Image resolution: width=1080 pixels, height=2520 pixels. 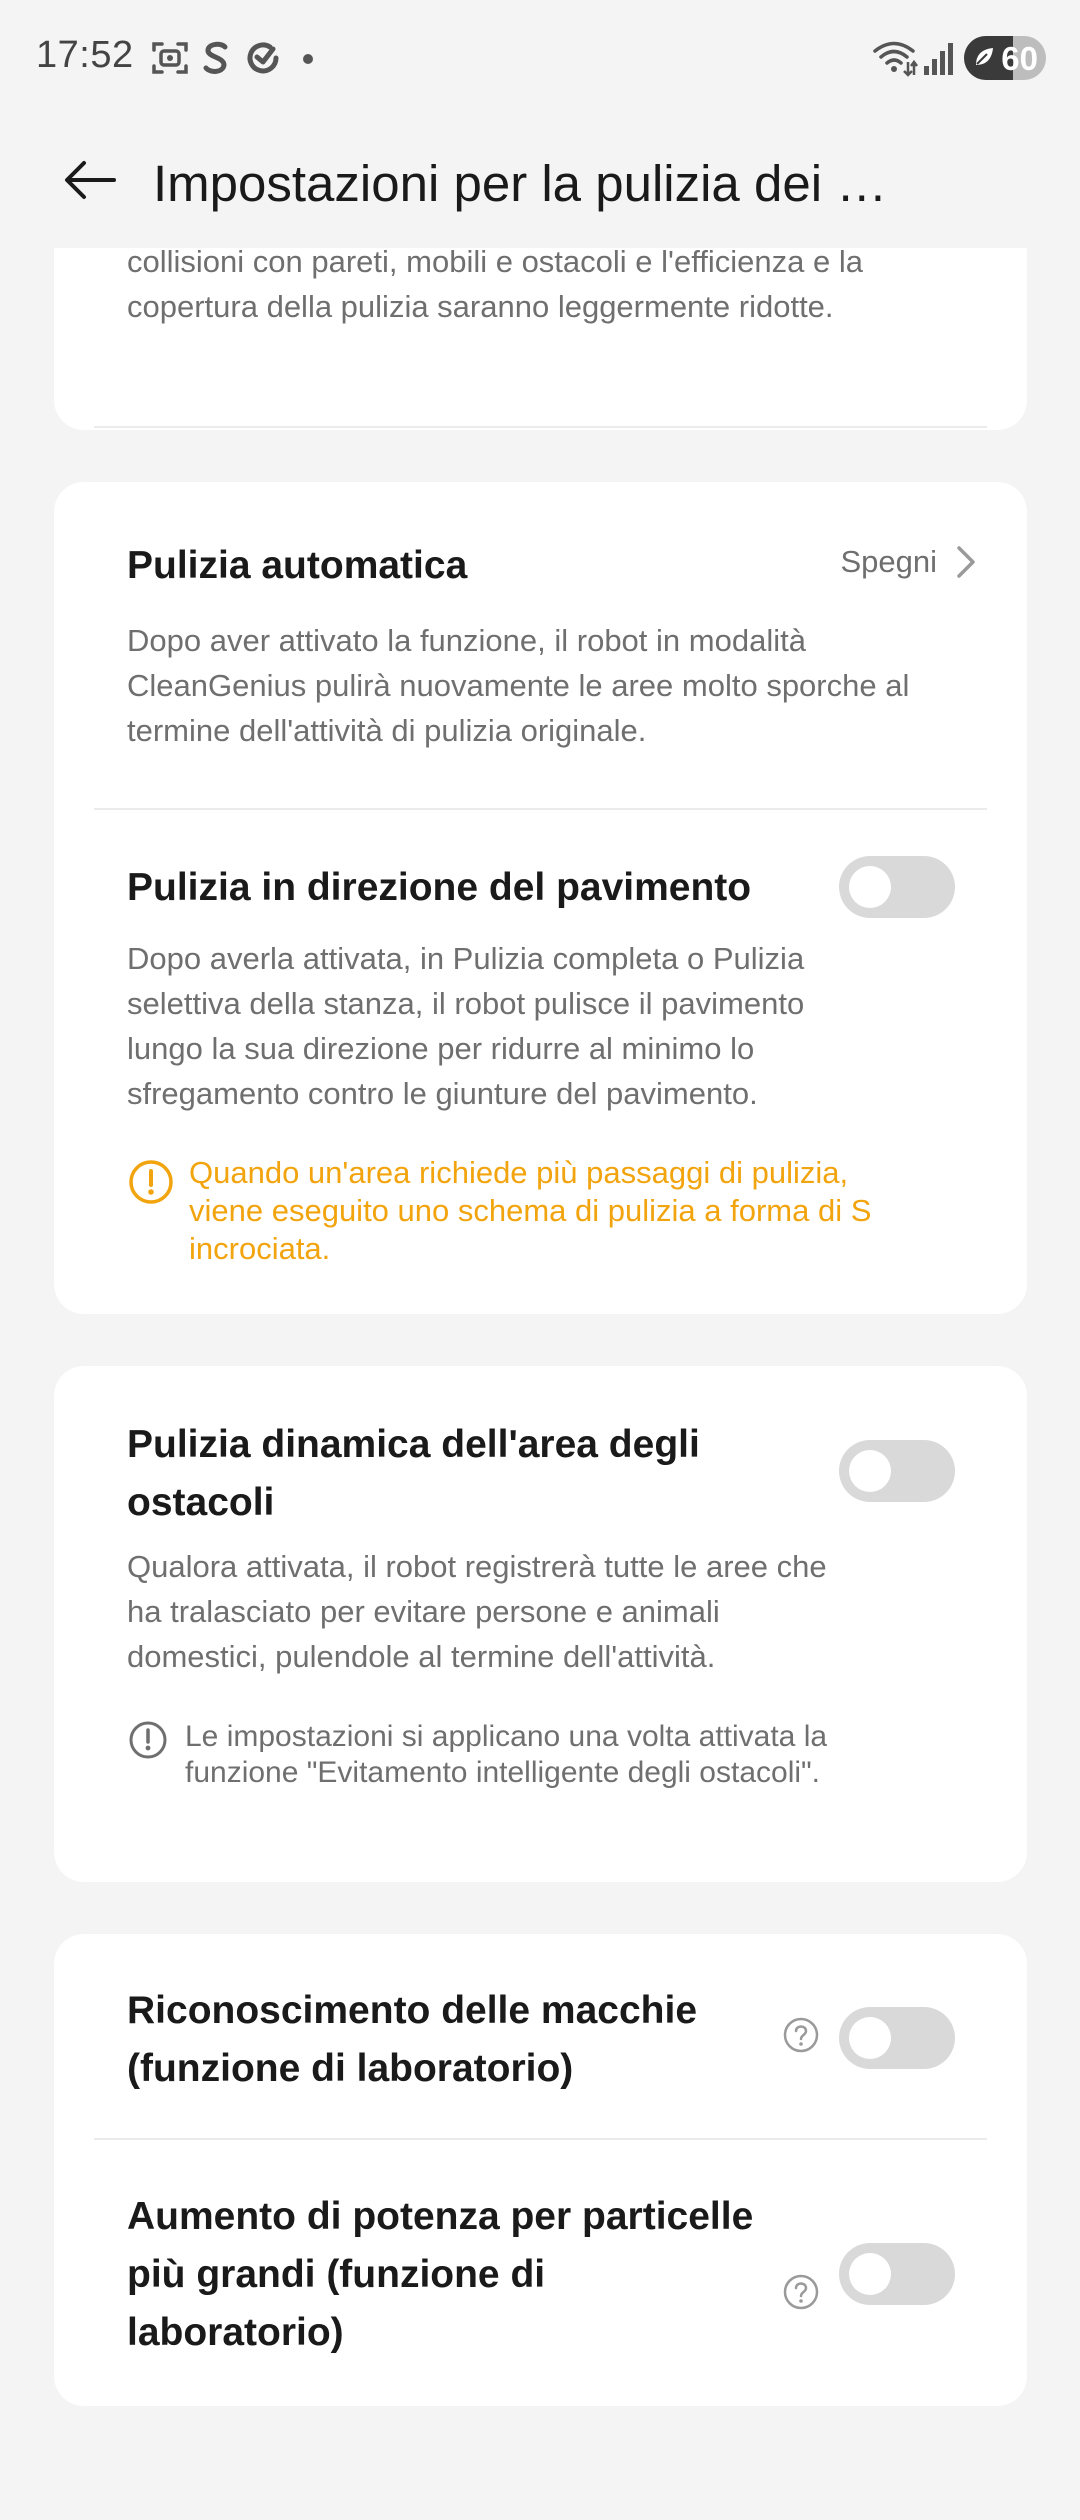 I want to click on eco-leaf-icon, so click(x=984, y=56).